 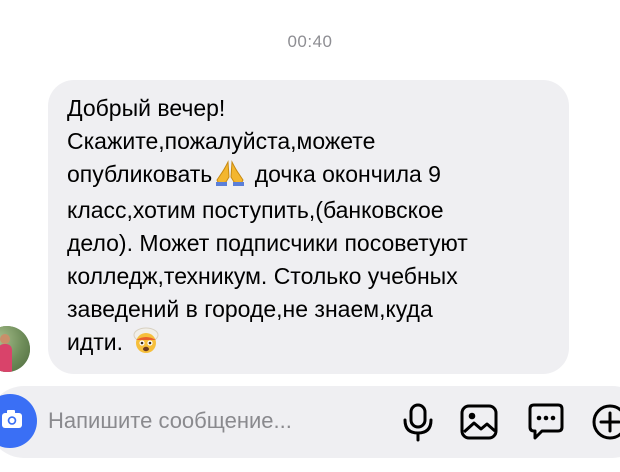 What do you see at coordinates (140, 173) in the screenshot?
I see `message-line: опубликовать` at bounding box center [140, 173].